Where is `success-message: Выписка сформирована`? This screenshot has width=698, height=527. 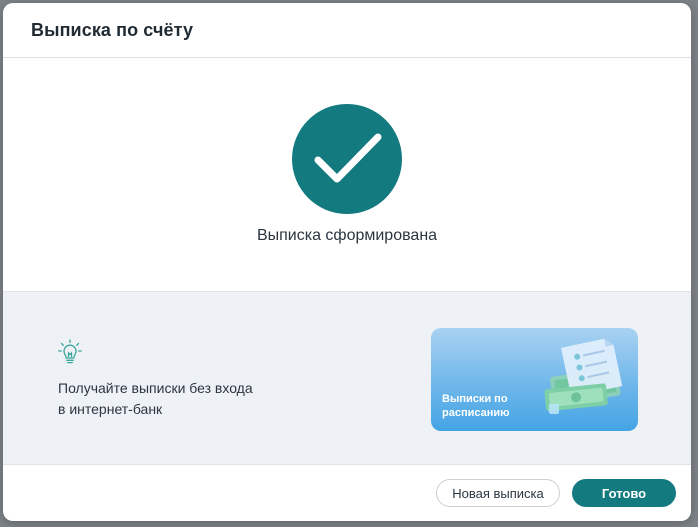
success-message: Выписка сформирована is located at coordinates (347, 235).